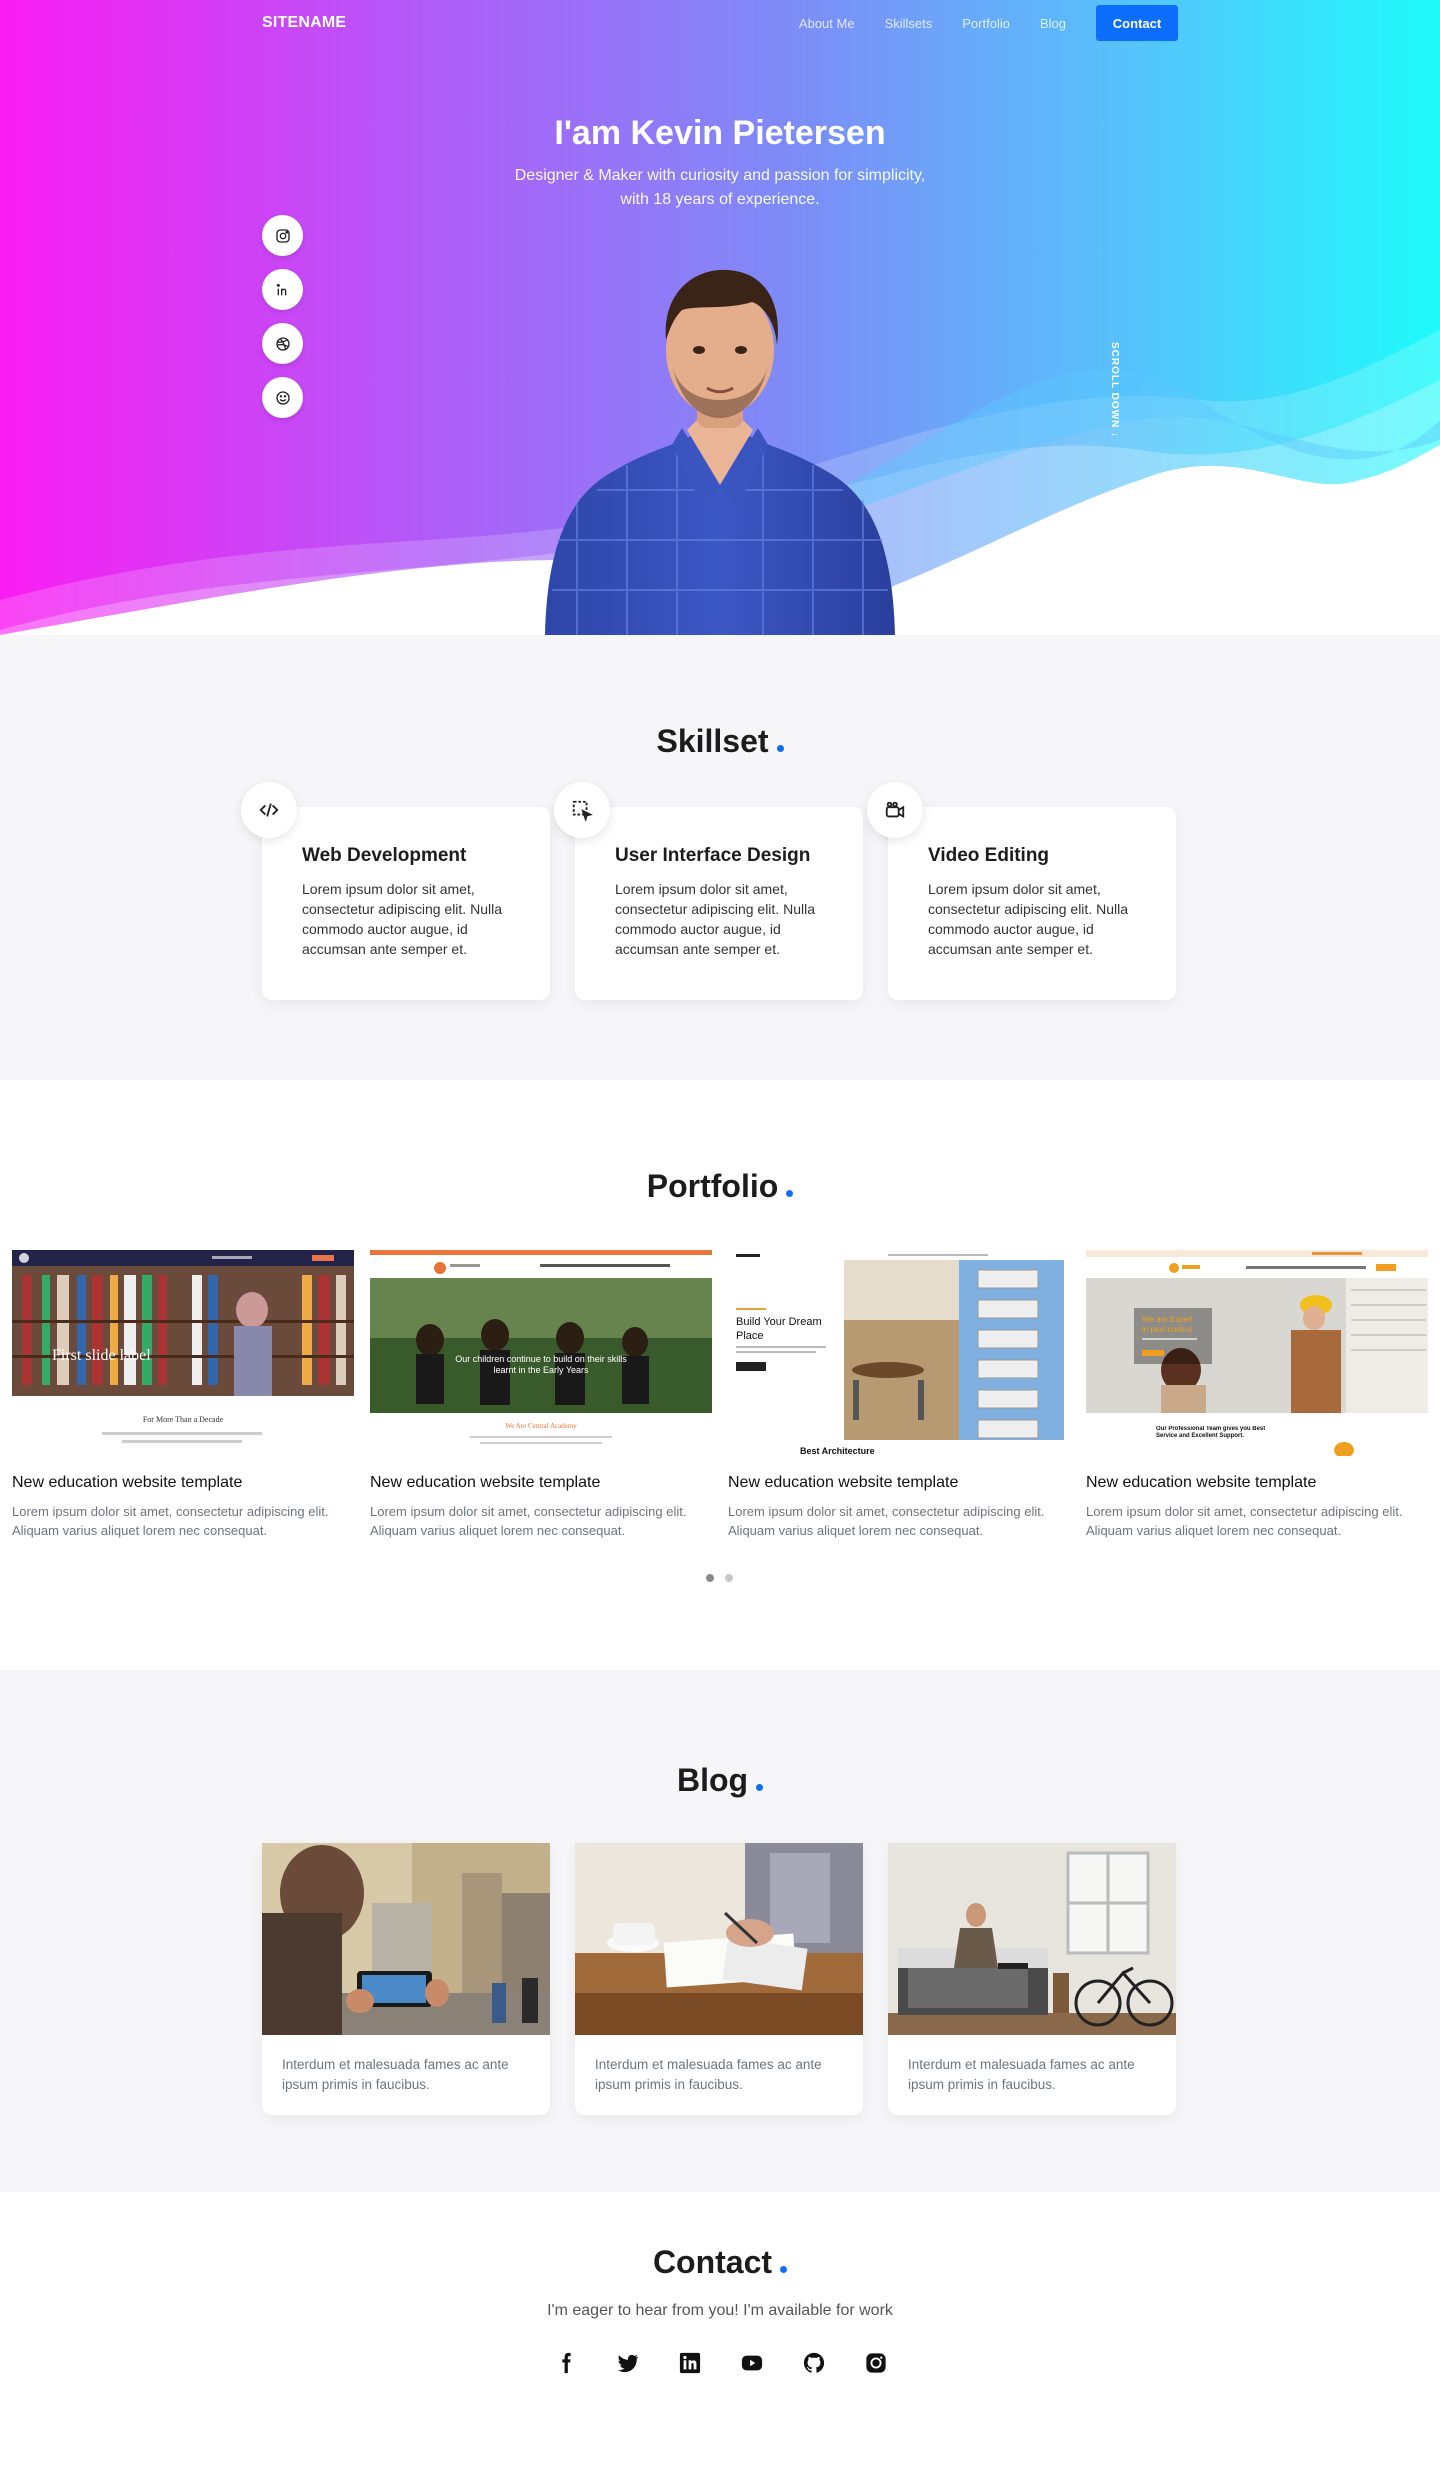 The width and height of the screenshot is (1440, 2465). I want to click on linkedin-icon, so click(690, 2363).